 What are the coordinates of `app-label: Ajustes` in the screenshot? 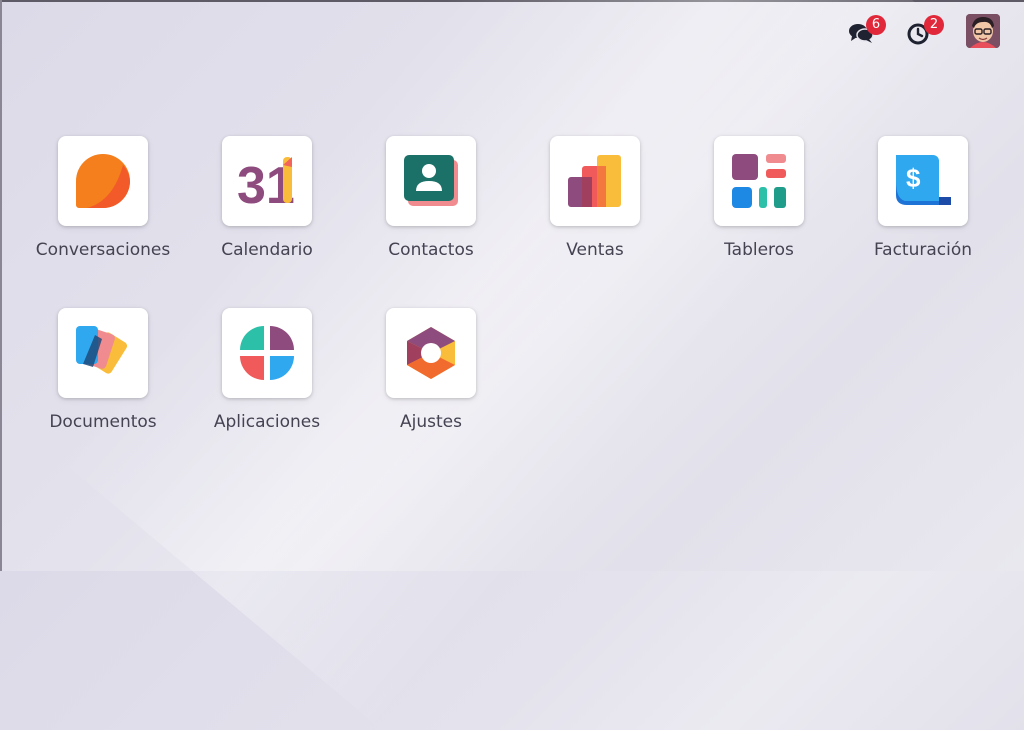 It's located at (431, 422).